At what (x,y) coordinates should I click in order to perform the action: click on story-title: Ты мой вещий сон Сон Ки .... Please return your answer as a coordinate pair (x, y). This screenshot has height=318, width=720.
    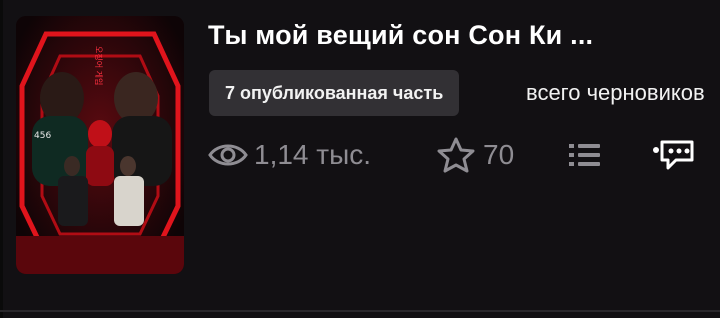
    Looking at the image, I should click on (458, 35).